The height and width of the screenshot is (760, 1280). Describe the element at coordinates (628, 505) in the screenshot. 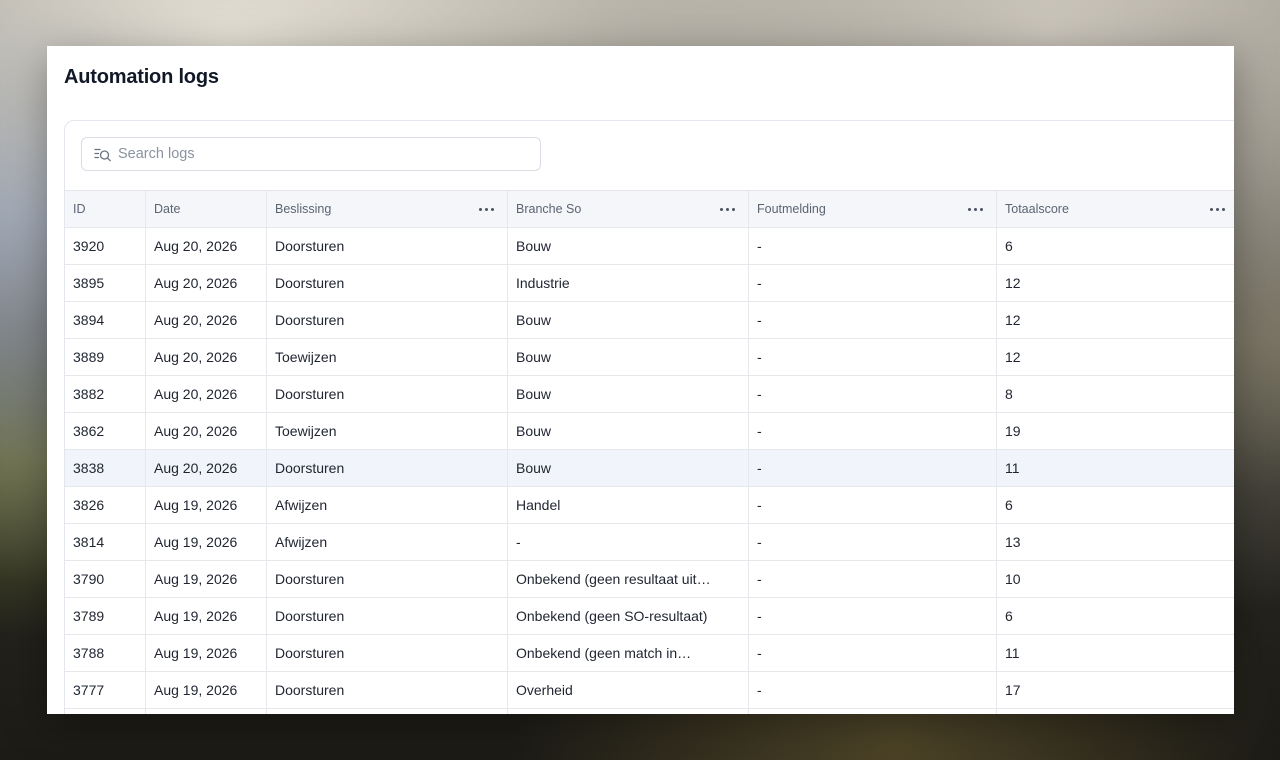

I see `cell-branche-so: Handel` at that location.